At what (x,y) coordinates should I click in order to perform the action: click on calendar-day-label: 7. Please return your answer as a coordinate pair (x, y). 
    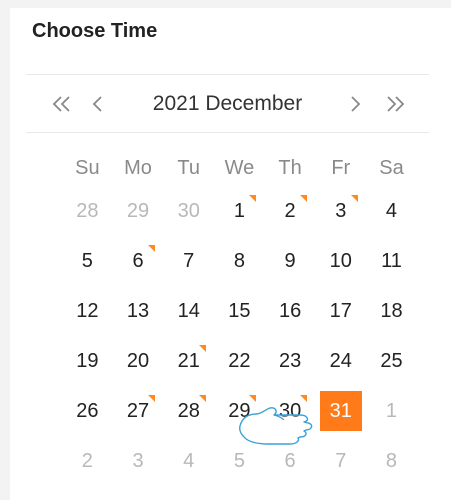
    Looking at the image, I should click on (341, 460).